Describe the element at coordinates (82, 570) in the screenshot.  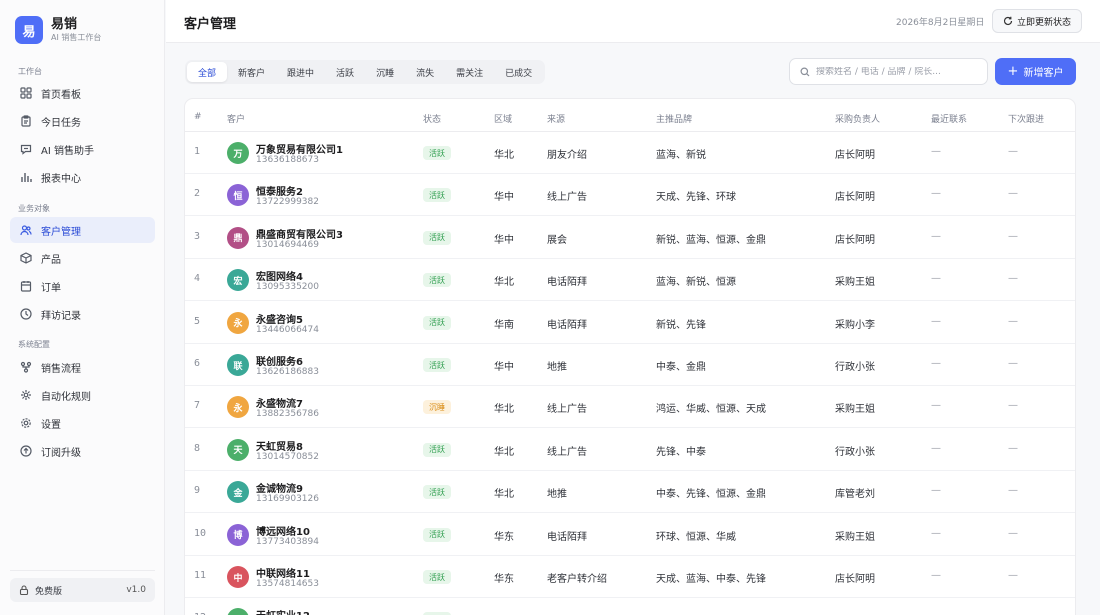
I see `sidebar-divider` at that location.